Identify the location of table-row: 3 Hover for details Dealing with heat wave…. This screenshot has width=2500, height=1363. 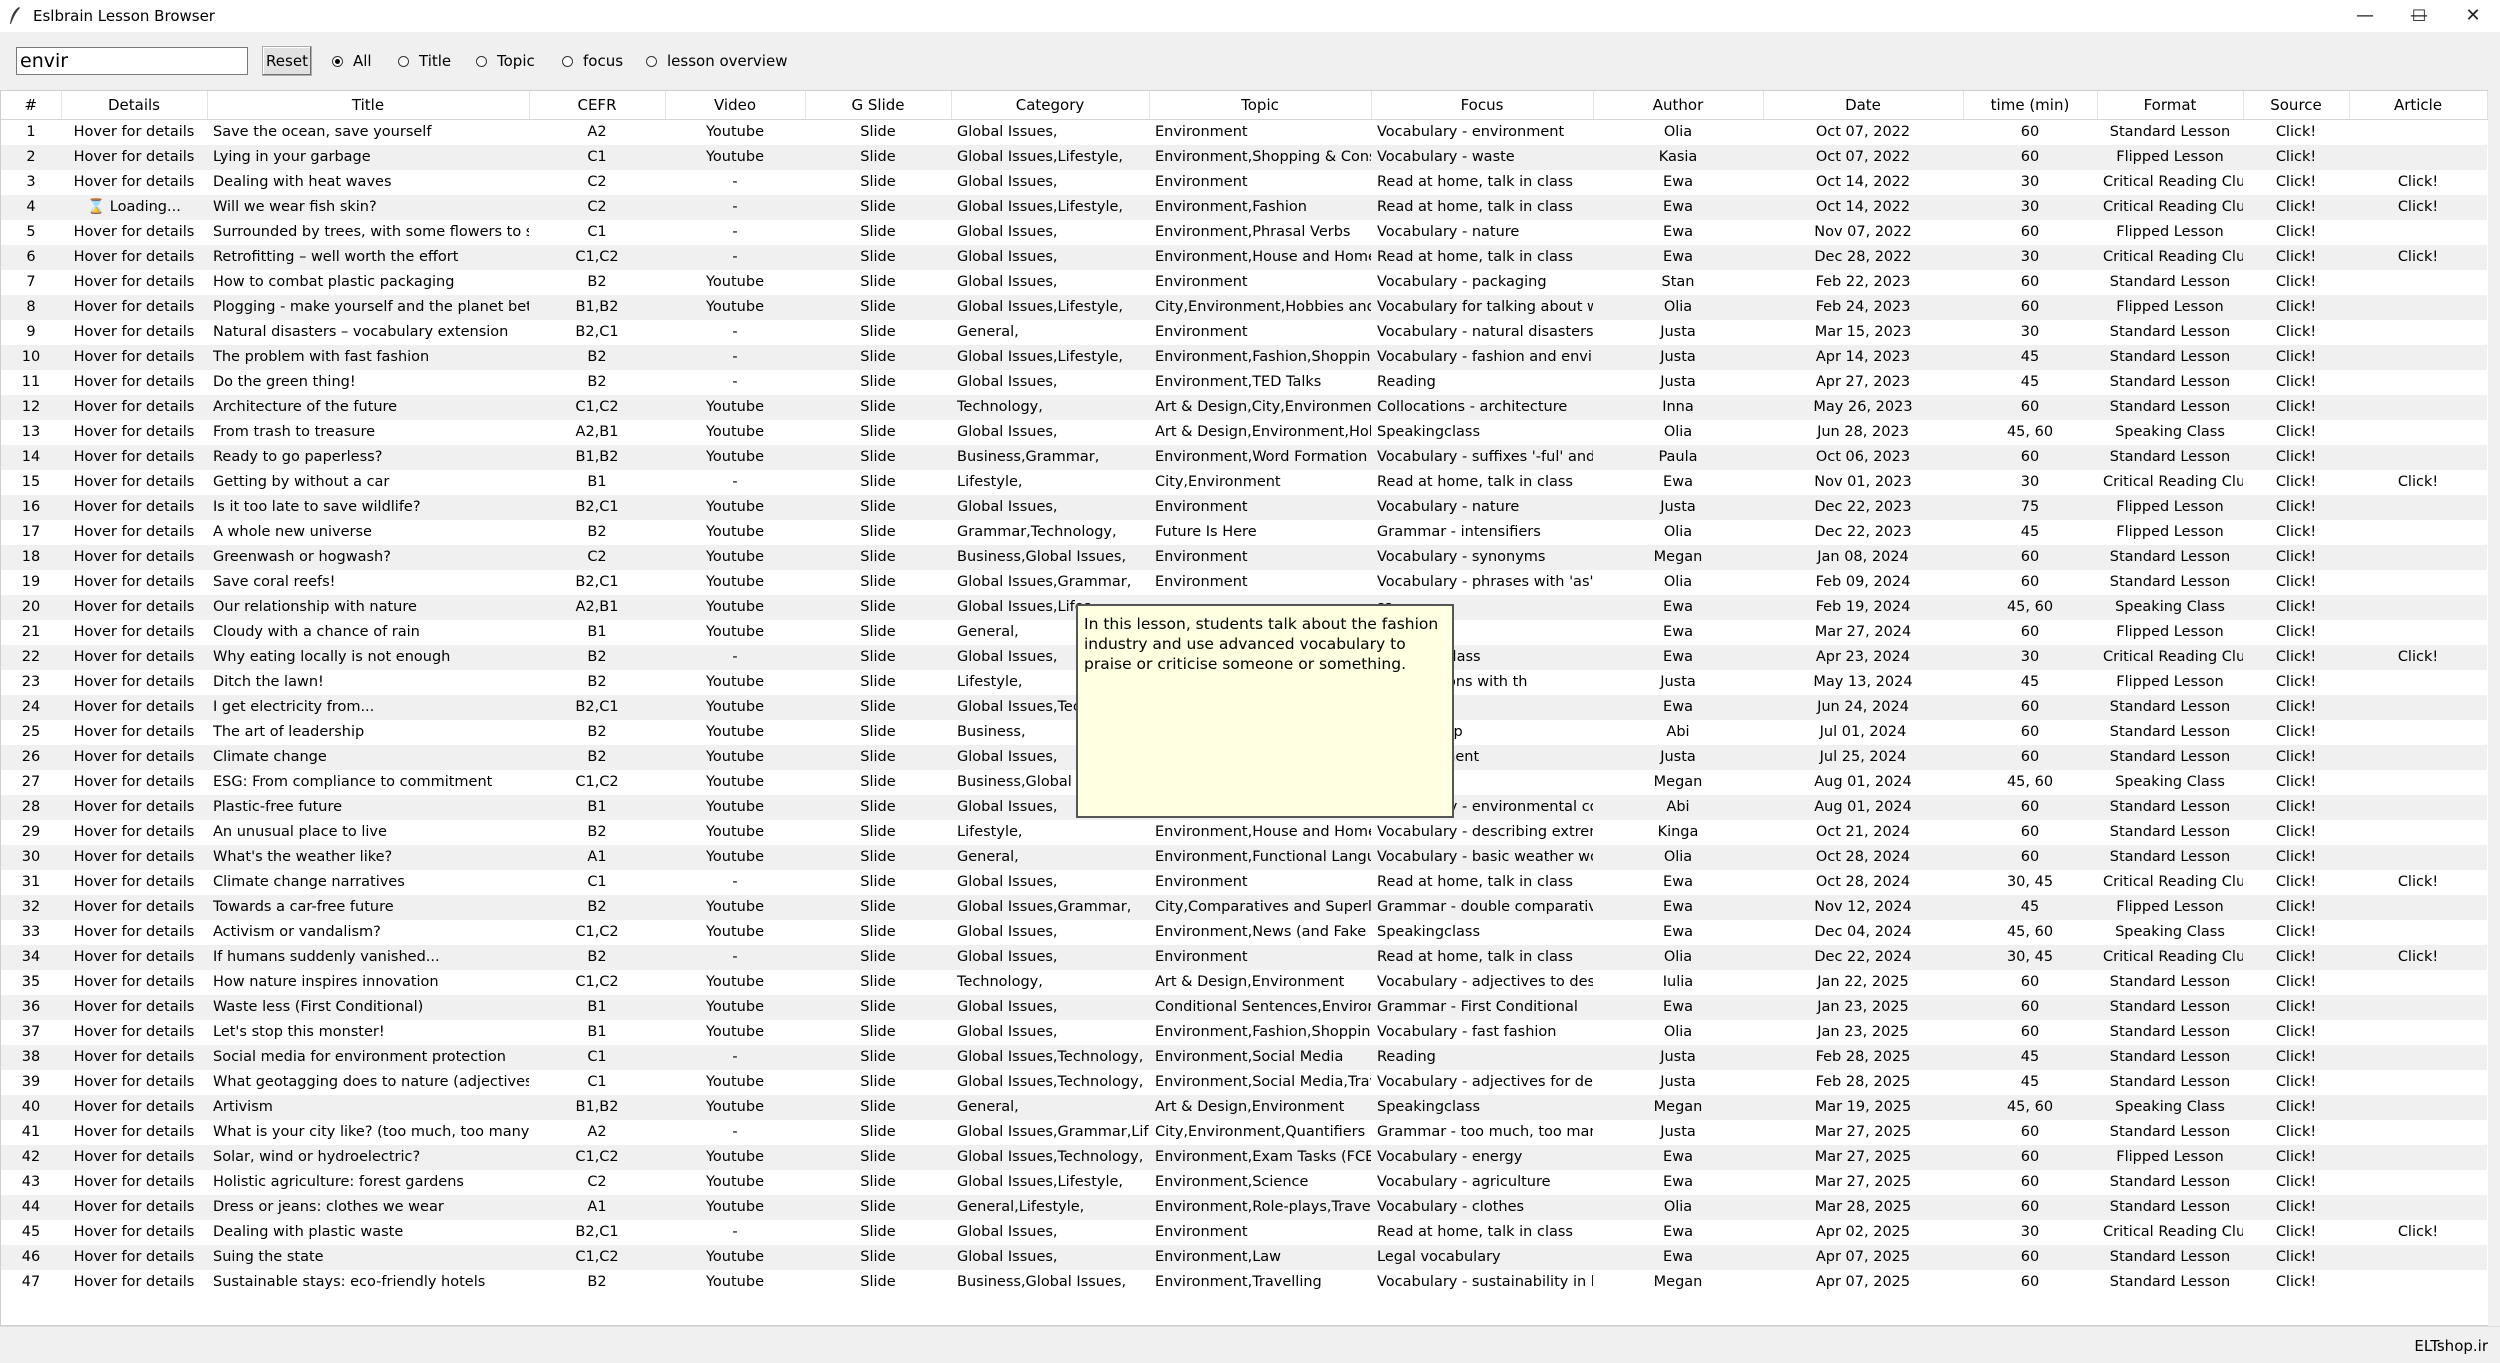
(1244, 182).